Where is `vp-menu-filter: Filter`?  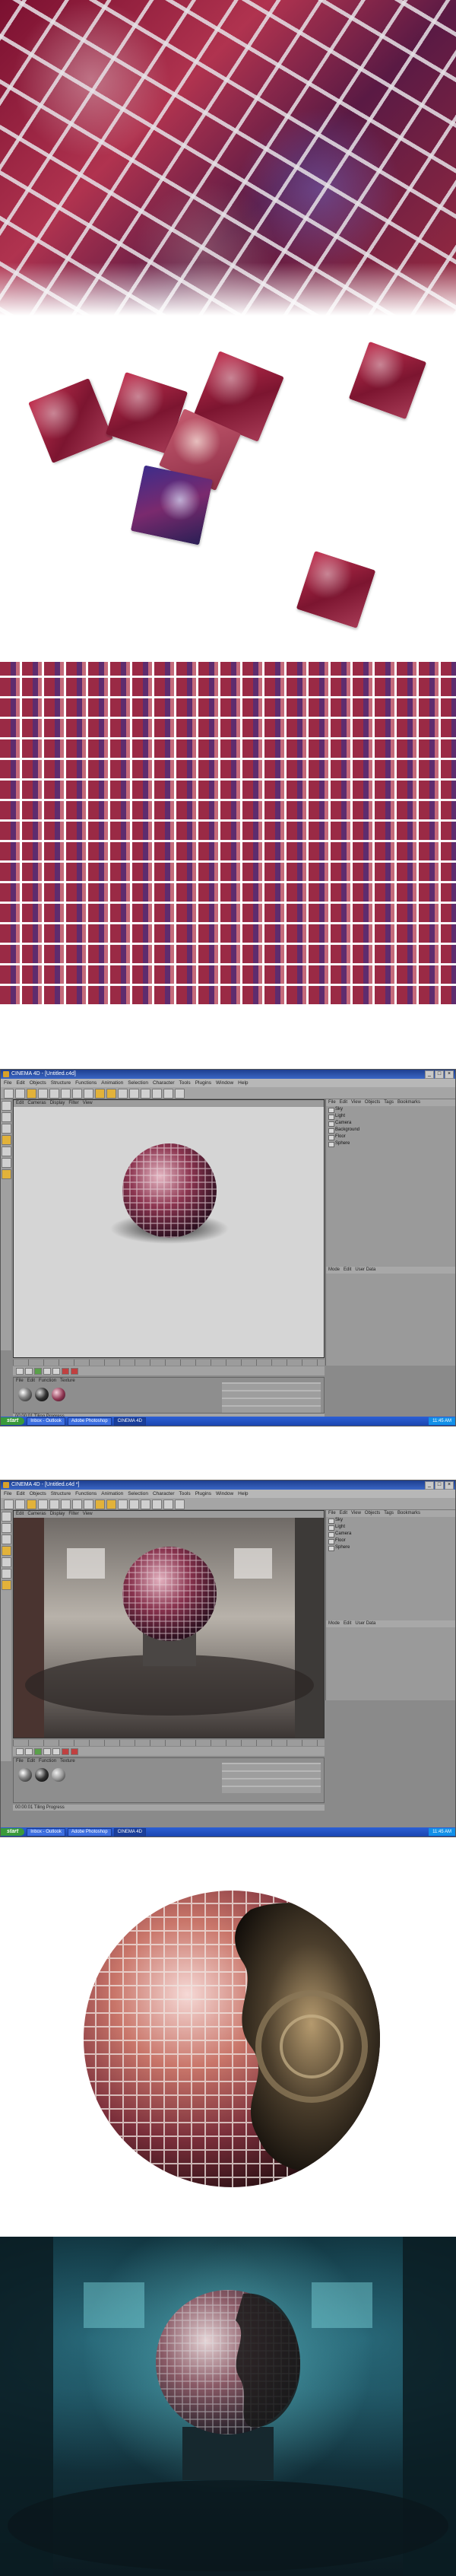 vp-menu-filter: Filter is located at coordinates (73, 1103).